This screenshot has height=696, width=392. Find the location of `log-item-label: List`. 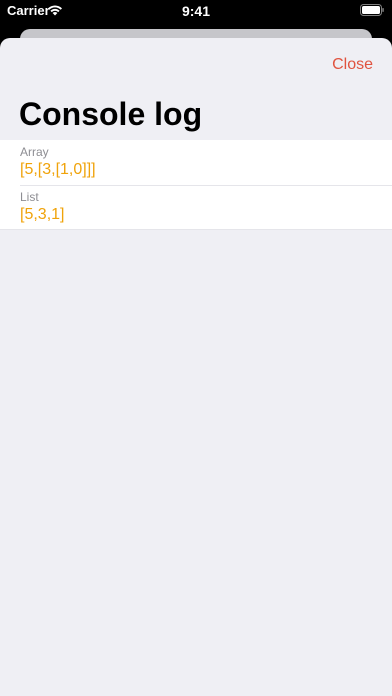

log-item-label: List is located at coordinates (29, 197).